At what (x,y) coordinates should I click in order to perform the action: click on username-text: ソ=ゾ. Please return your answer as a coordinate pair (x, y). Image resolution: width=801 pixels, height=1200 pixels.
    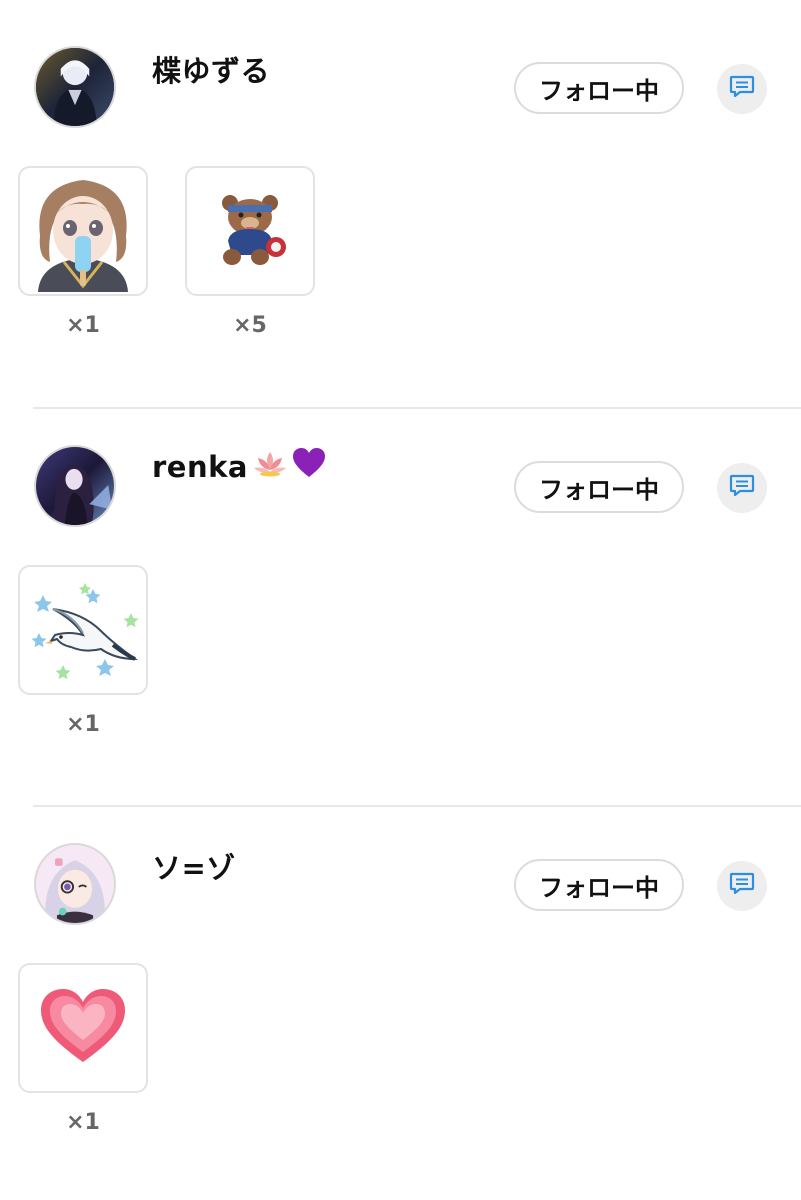
    Looking at the image, I should click on (194, 868).